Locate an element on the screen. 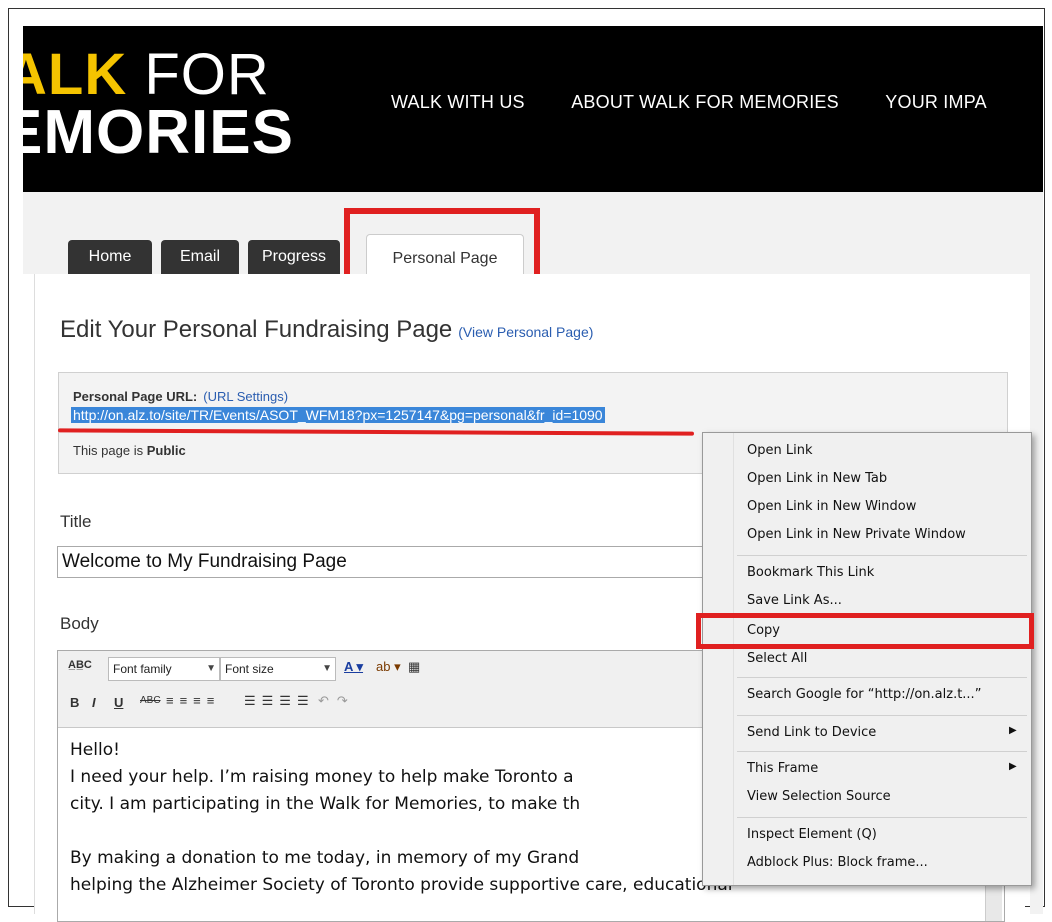 This screenshot has height=922, width=1052. url-settings-link: (URL Settings) is located at coordinates (245, 396).